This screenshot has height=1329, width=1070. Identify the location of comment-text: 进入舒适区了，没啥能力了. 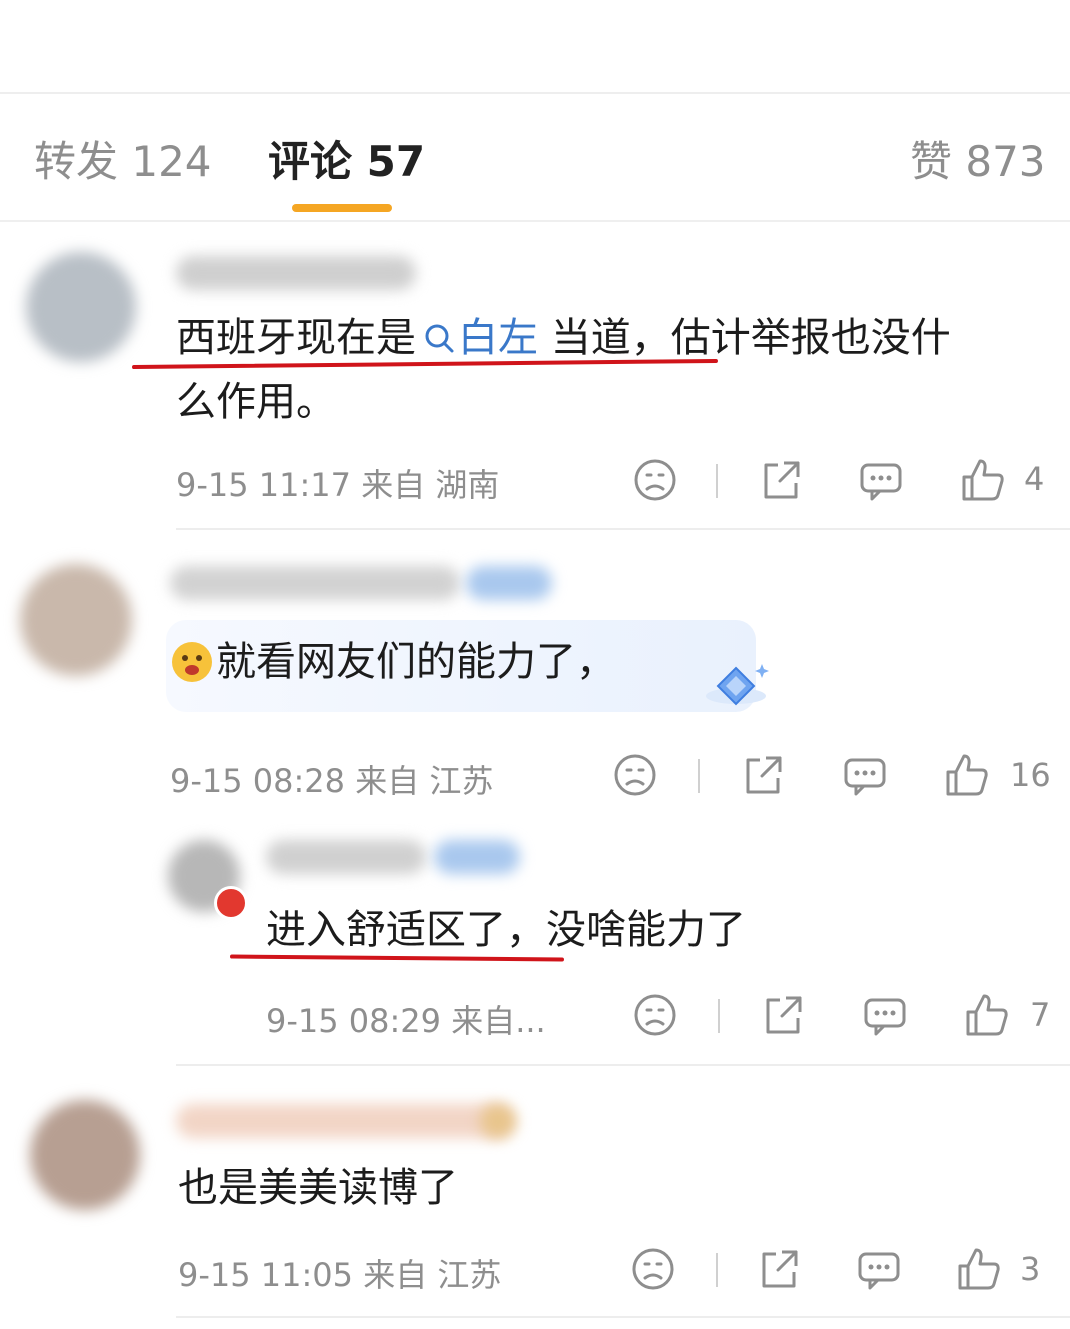
(506, 930).